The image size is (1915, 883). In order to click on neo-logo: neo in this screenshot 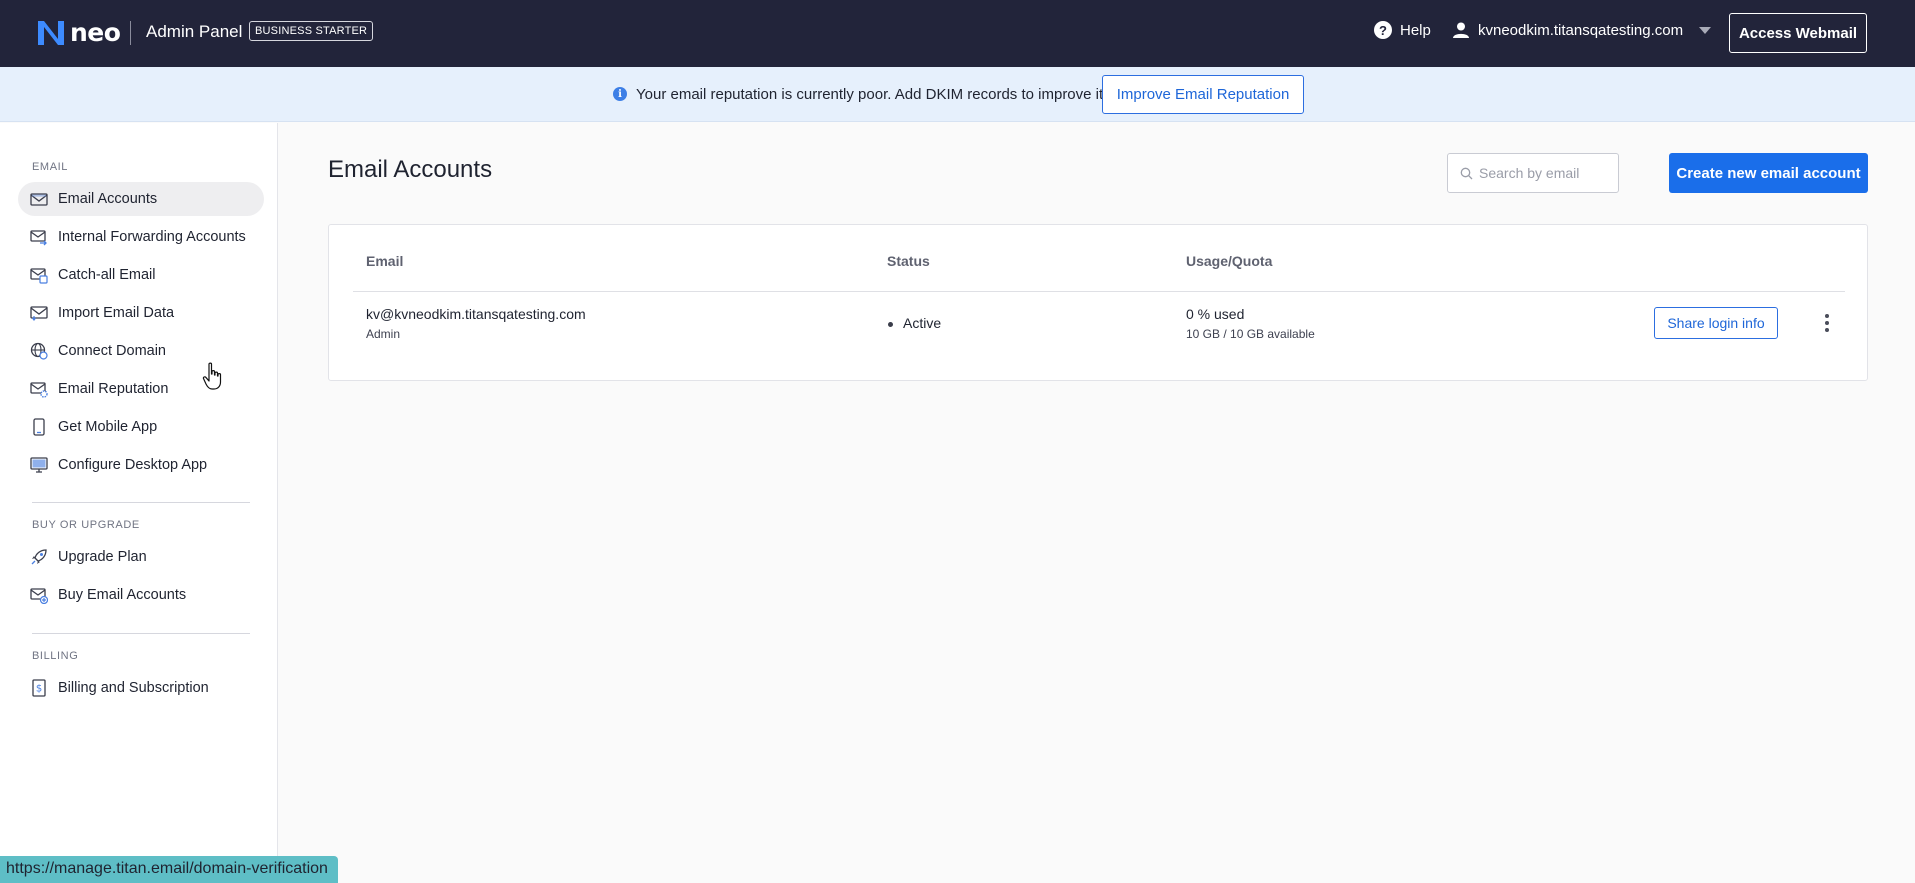, I will do `click(78, 32)`.